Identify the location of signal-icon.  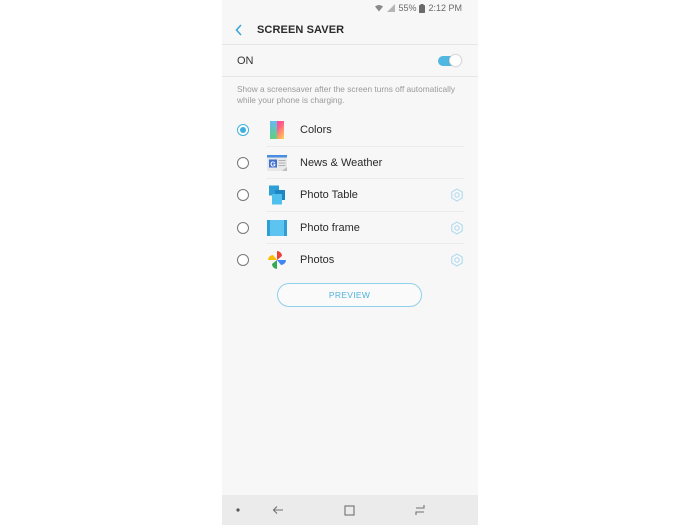
(391, 8).